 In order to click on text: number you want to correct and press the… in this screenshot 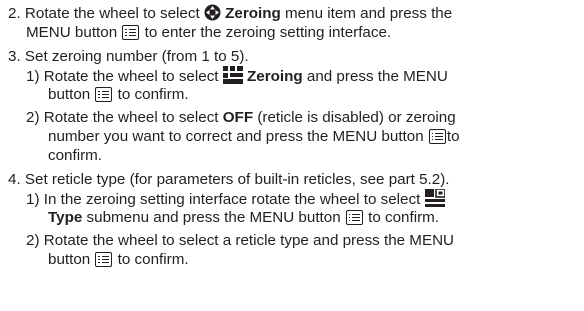, I will do `click(238, 136)`.